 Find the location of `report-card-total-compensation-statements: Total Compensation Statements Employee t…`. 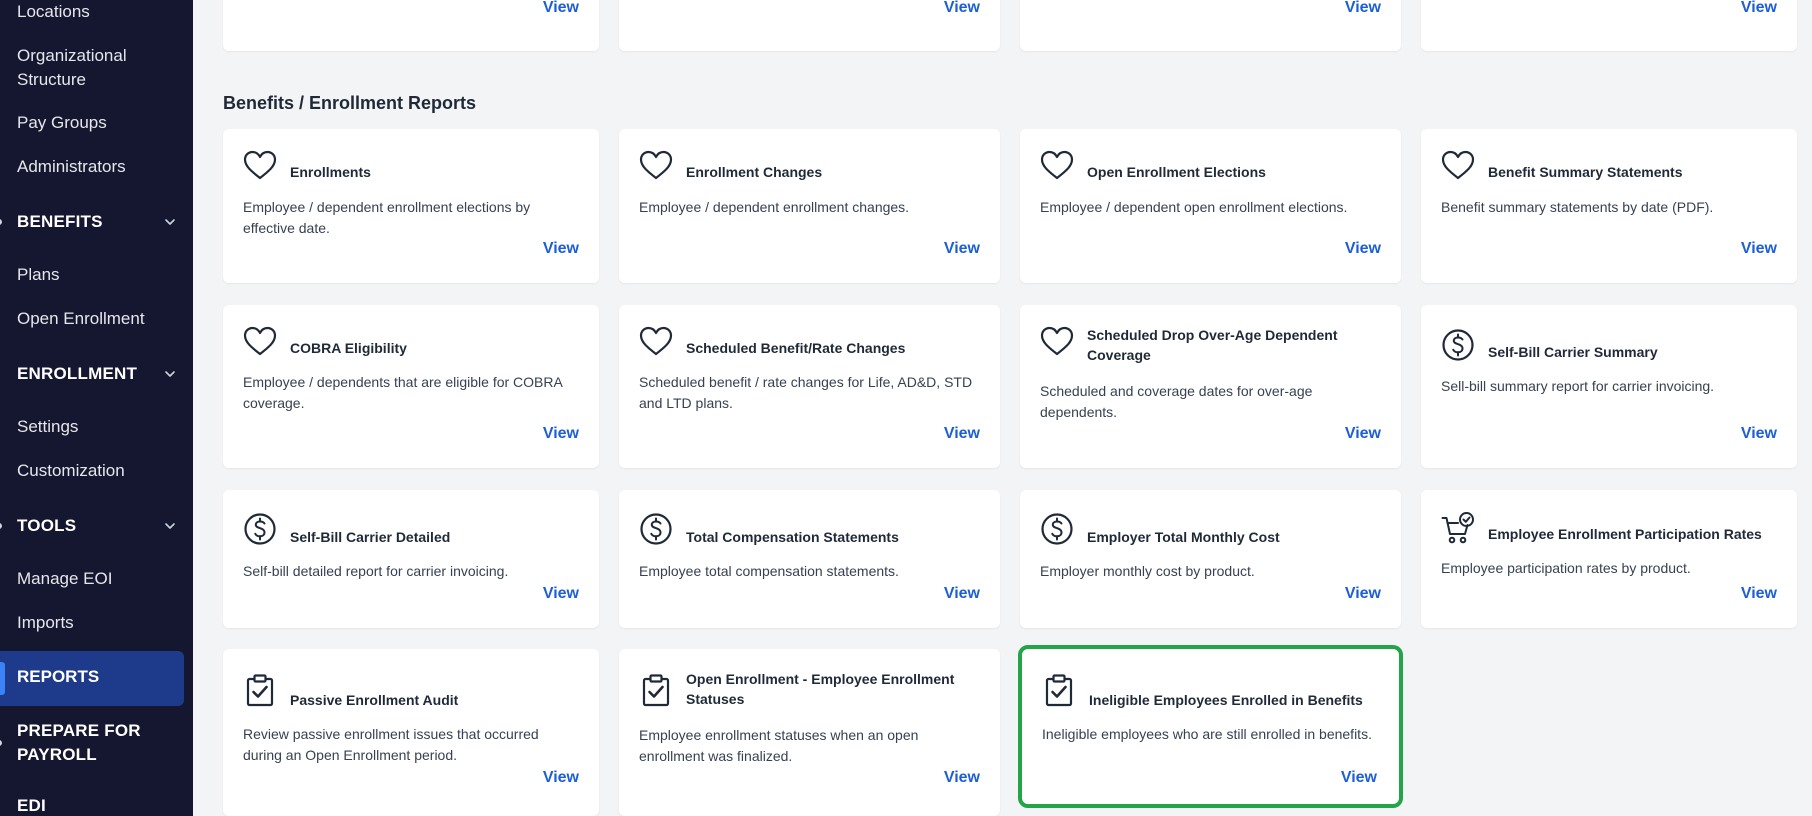

report-card-total-compensation-statements: Total Compensation Statements Employee t… is located at coordinates (809, 559).